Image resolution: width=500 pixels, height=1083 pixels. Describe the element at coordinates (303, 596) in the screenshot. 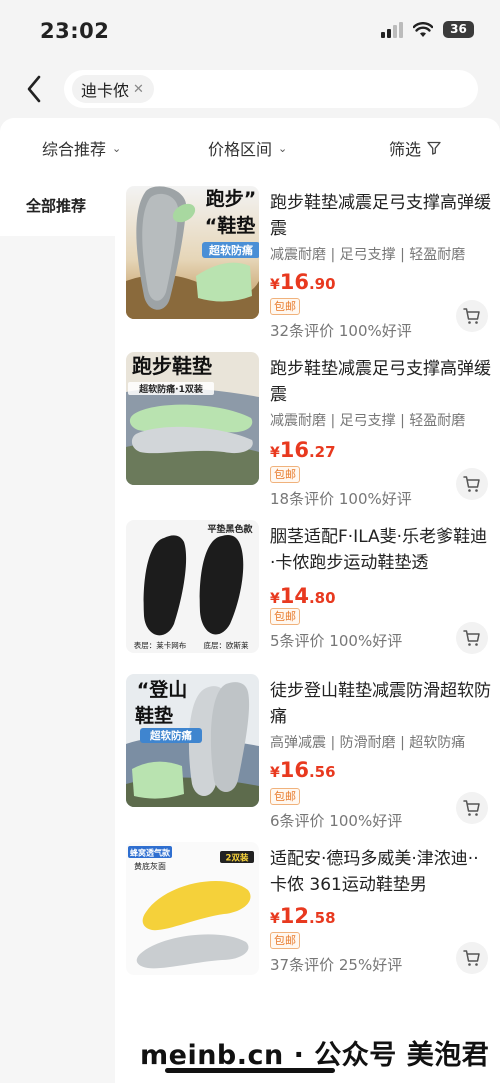

I see `product-price: ¥14.80` at that location.